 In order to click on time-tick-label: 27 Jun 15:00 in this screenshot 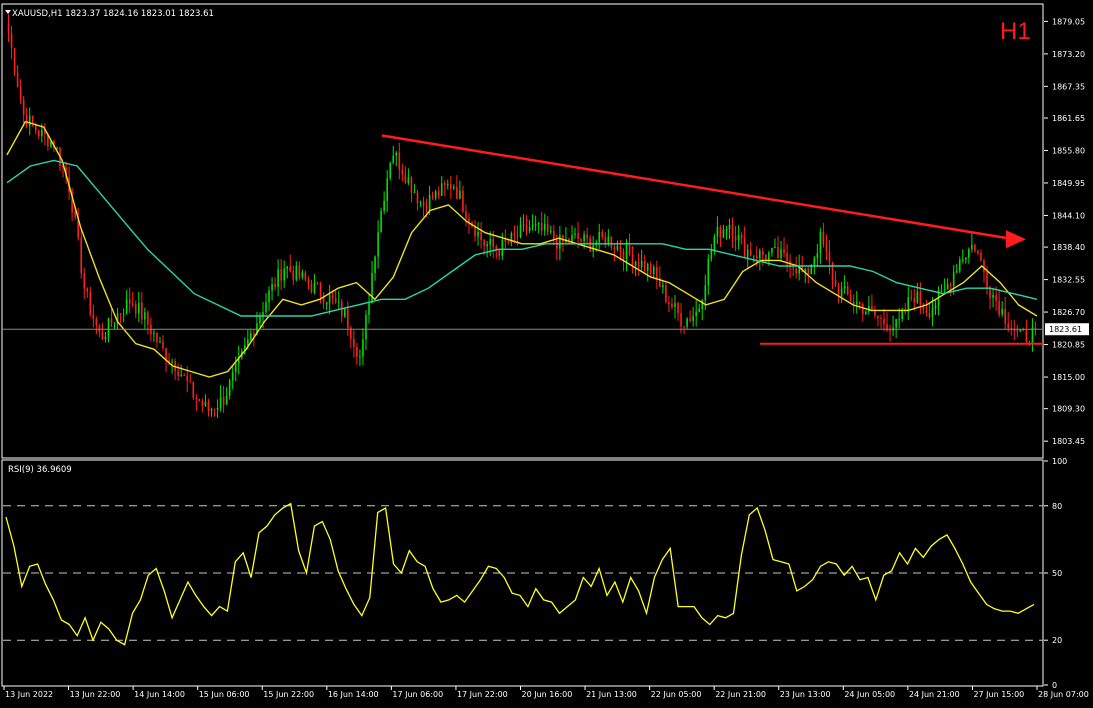, I will do `click(998, 694)`.